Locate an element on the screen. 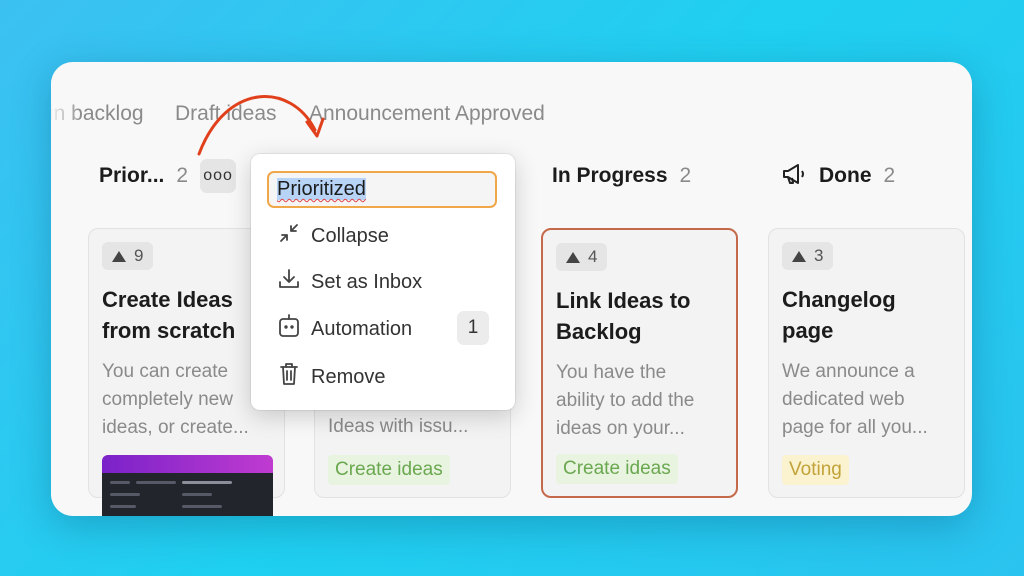  annotation-arrow-icon is located at coordinates (261, 125).